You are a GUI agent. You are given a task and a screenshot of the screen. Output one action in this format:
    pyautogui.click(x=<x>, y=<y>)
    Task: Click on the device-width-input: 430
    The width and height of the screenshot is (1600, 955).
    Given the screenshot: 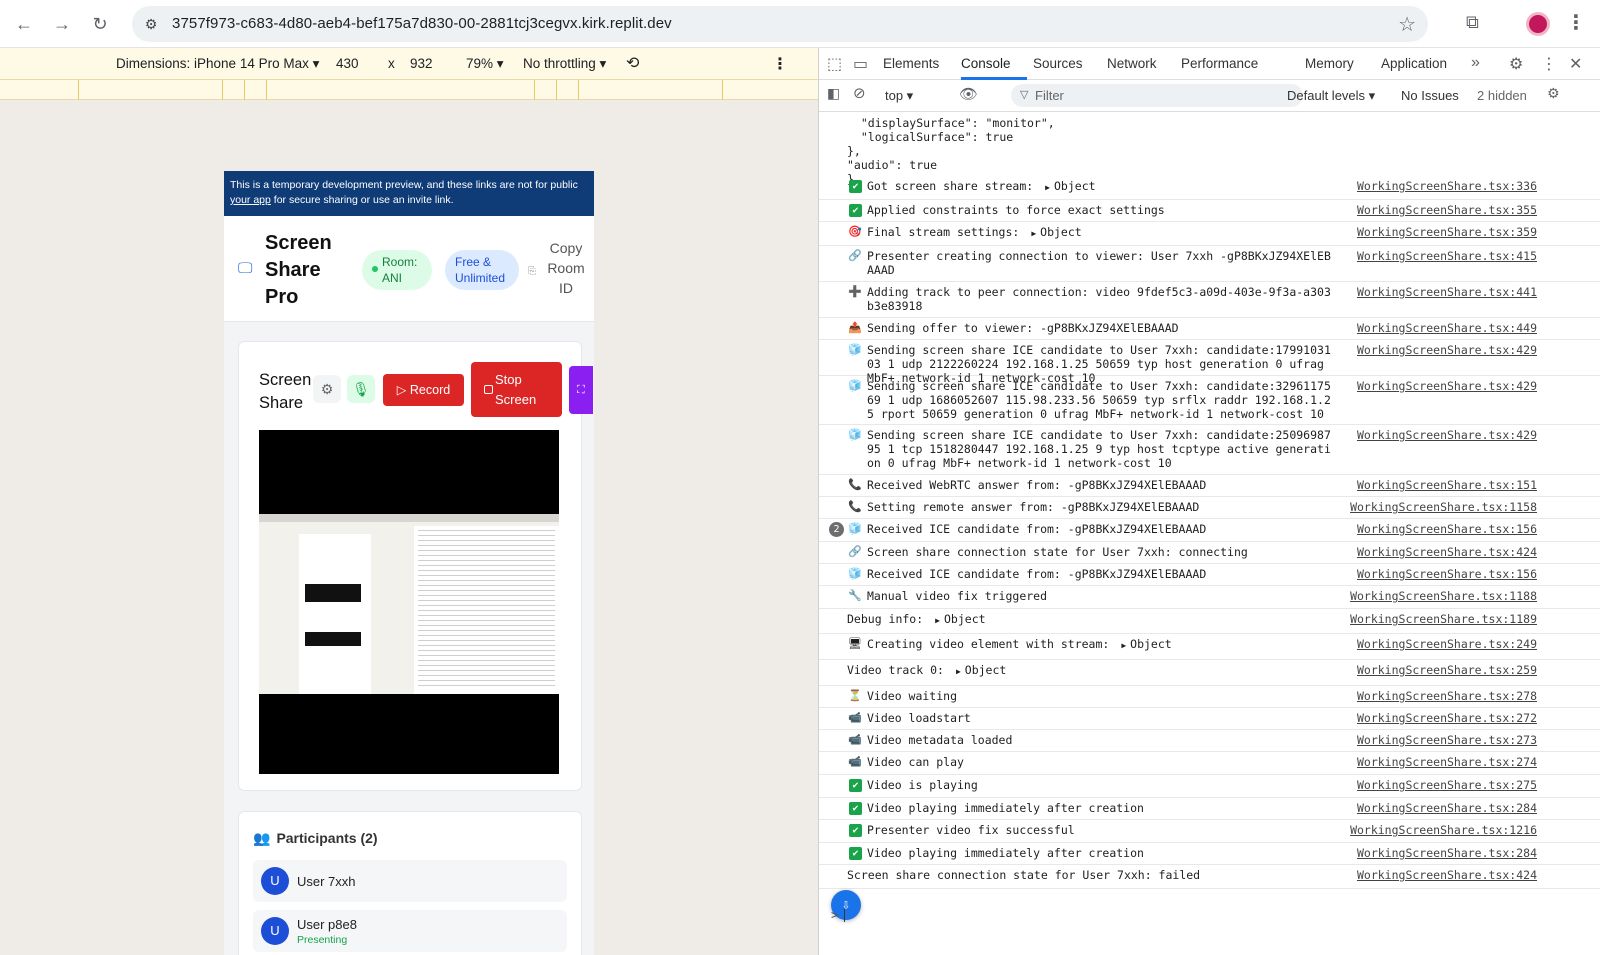 What is the action you would take?
    pyautogui.click(x=347, y=63)
    